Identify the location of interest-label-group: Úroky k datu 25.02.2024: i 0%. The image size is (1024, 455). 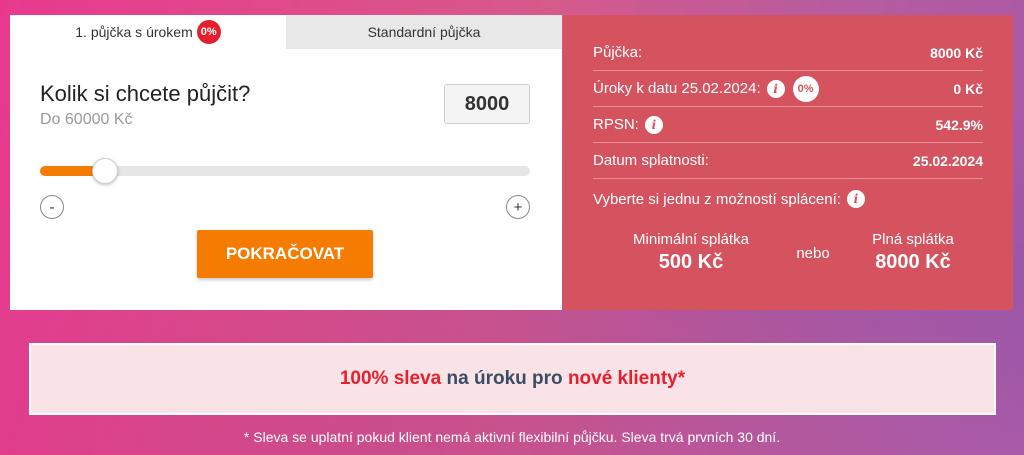
(706, 88).